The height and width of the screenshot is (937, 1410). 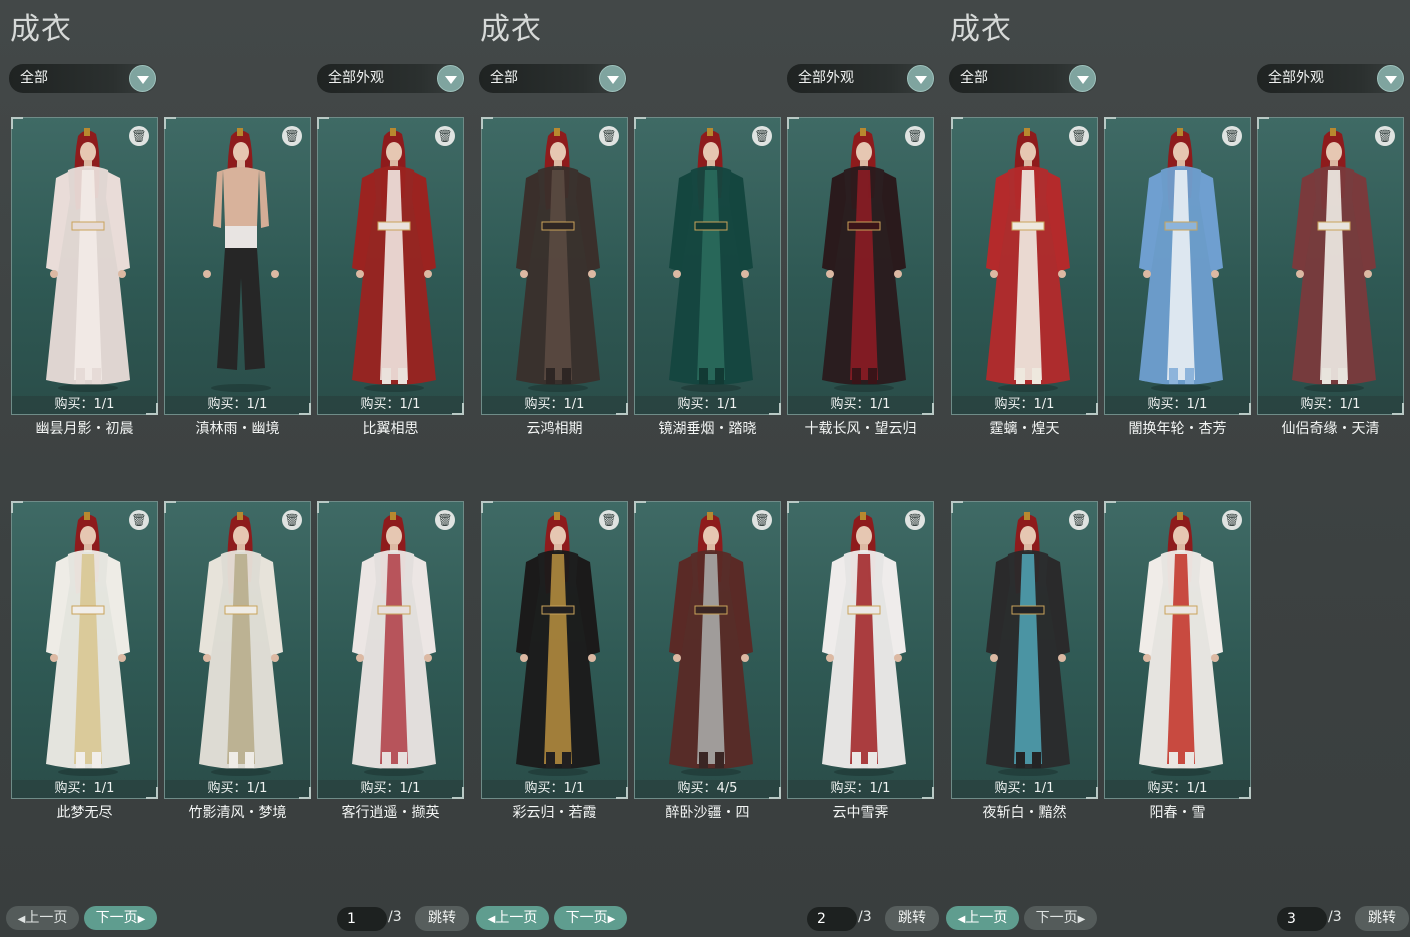 I want to click on outfit-name: 仙侣奇缘・天清, so click(x=1330, y=429).